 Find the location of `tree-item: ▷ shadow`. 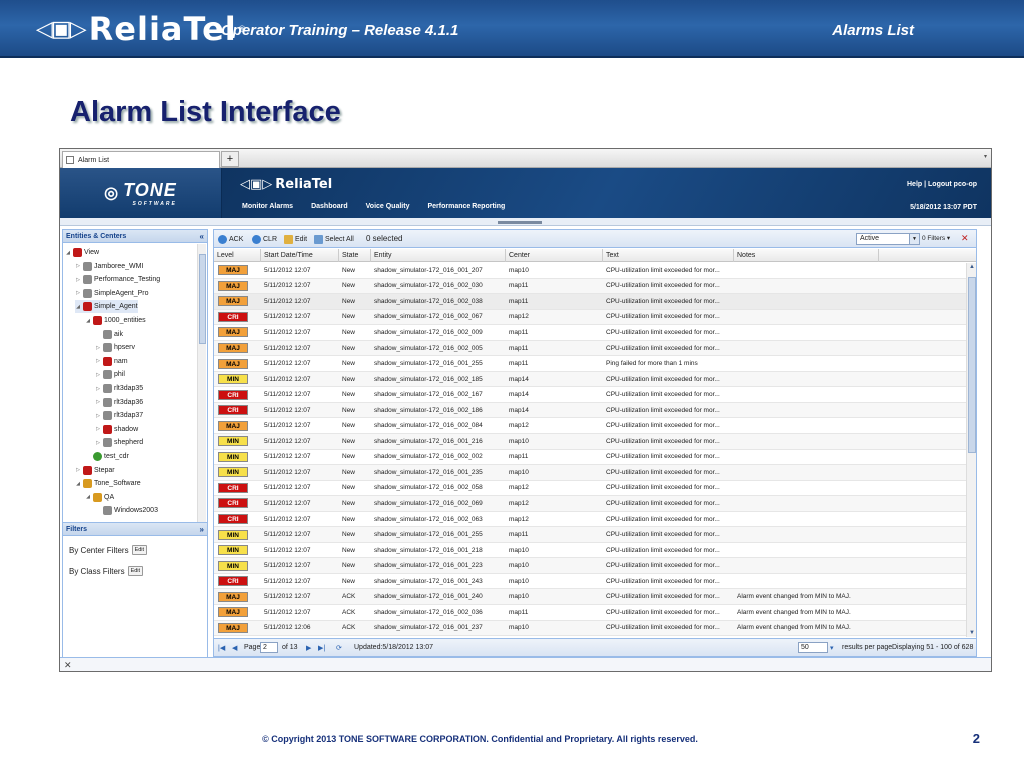

tree-item: ▷ shadow is located at coordinates (116, 429).